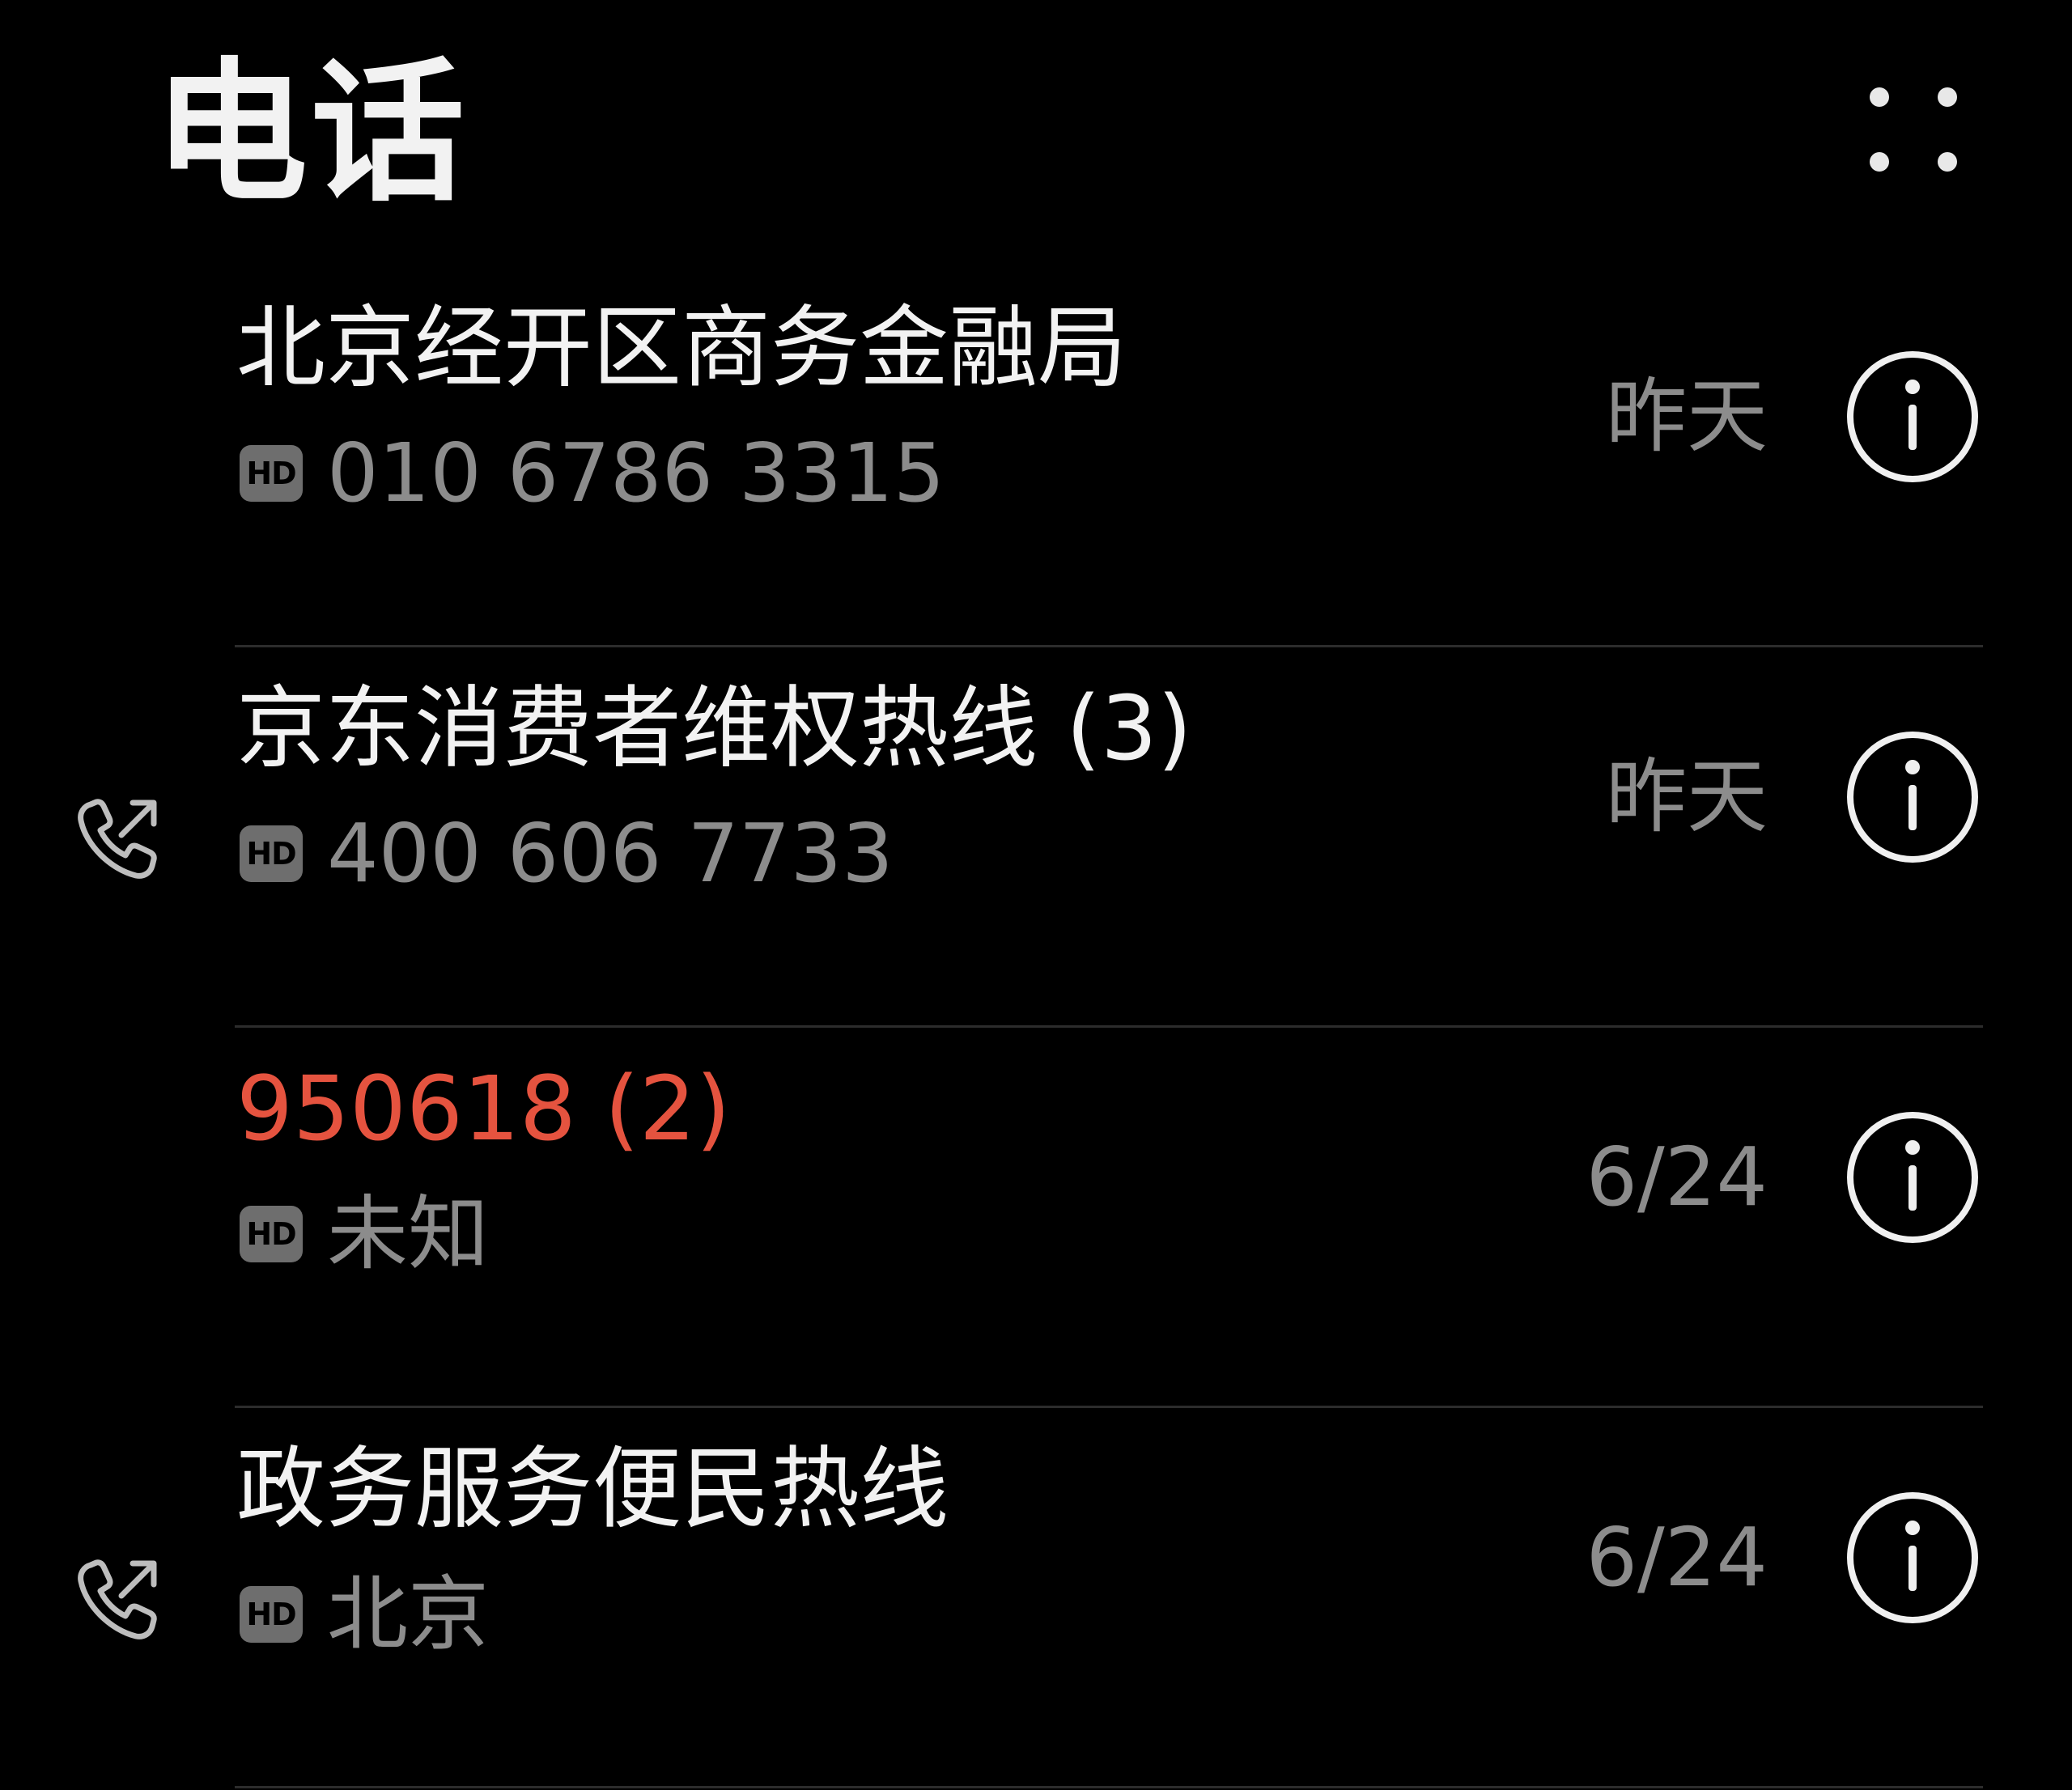 The image size is (2072, 1790). Describe the element at coordinates (483, 1108) in the screenshot. I see `contact-name: 950618 (2)` at that location.